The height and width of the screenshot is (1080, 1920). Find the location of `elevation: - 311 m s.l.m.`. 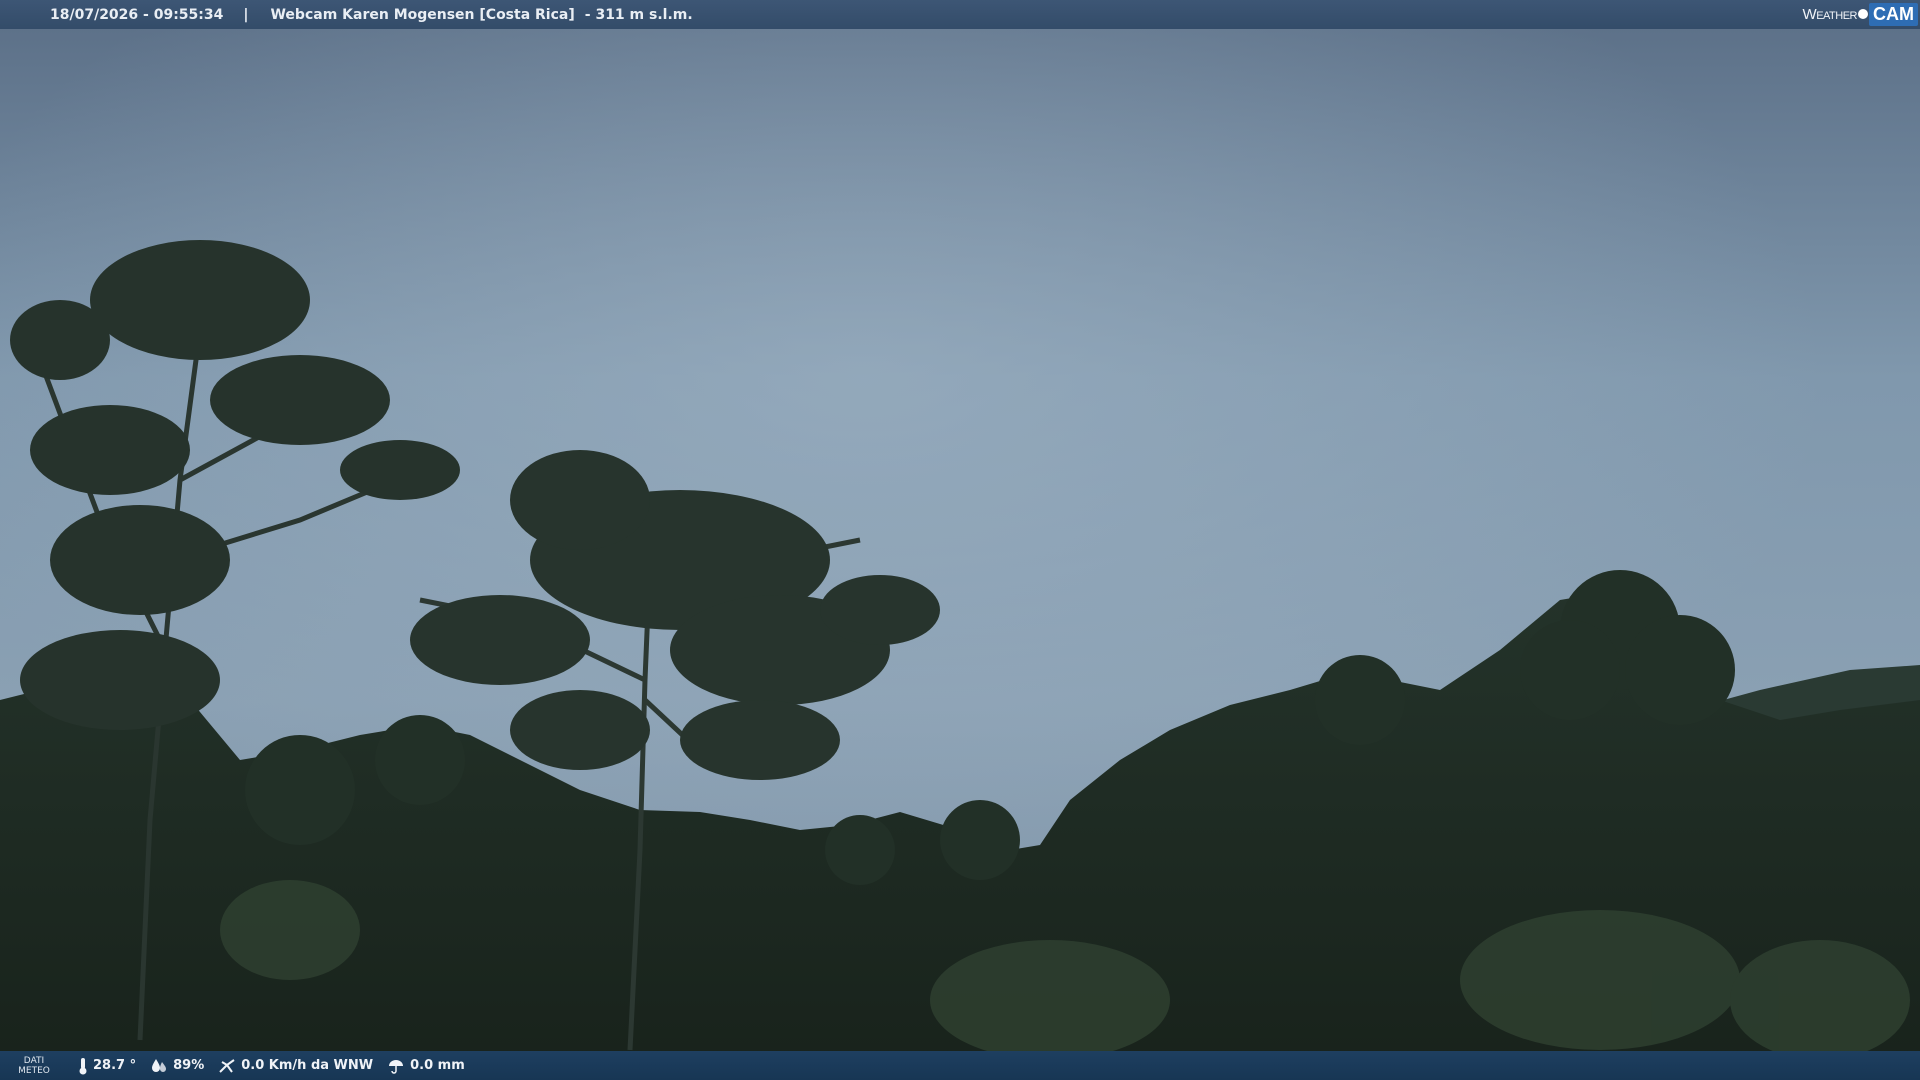

elevation: - 311 m s.l.m. is located at coordinates (638, 14).